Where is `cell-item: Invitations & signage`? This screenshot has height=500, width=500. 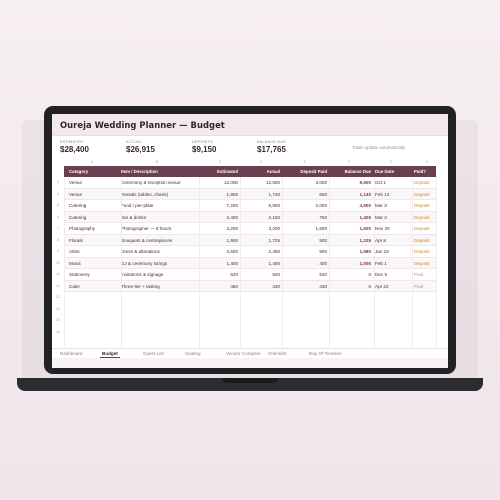
cell-item: Invitations & signage is located at coordinates (161, 275).